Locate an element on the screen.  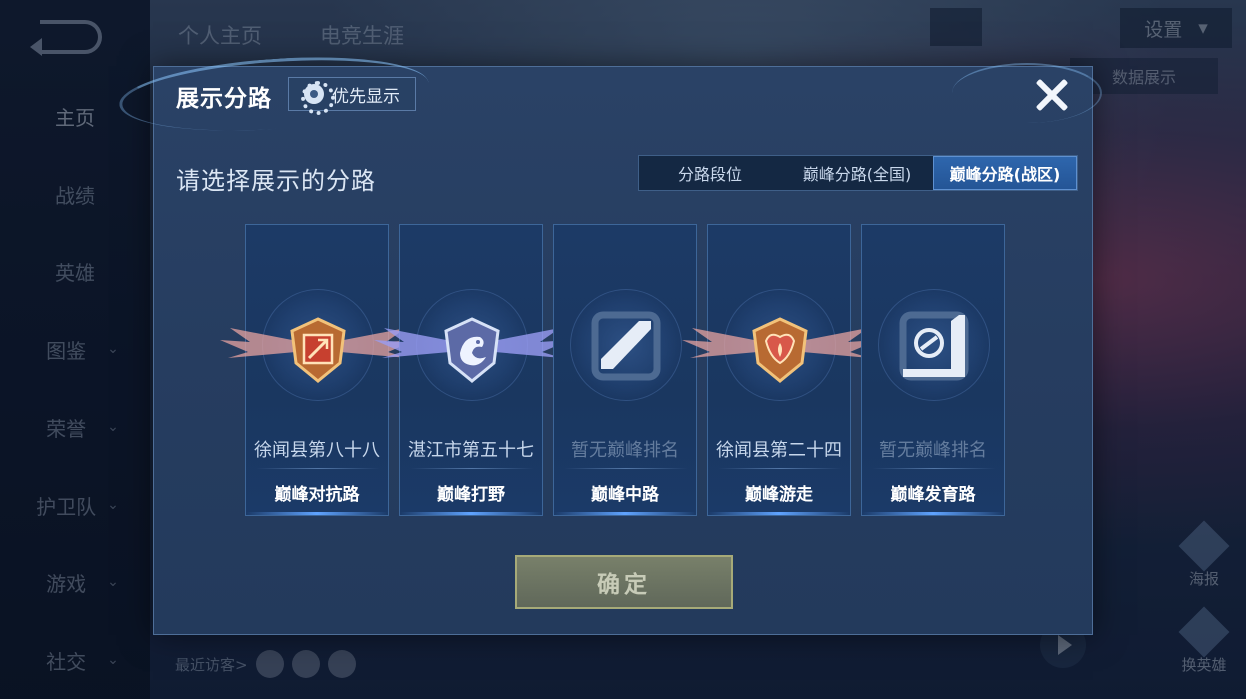
tab-peak-national: 巅峰分路(全国) is located at coordinates (857, 173).